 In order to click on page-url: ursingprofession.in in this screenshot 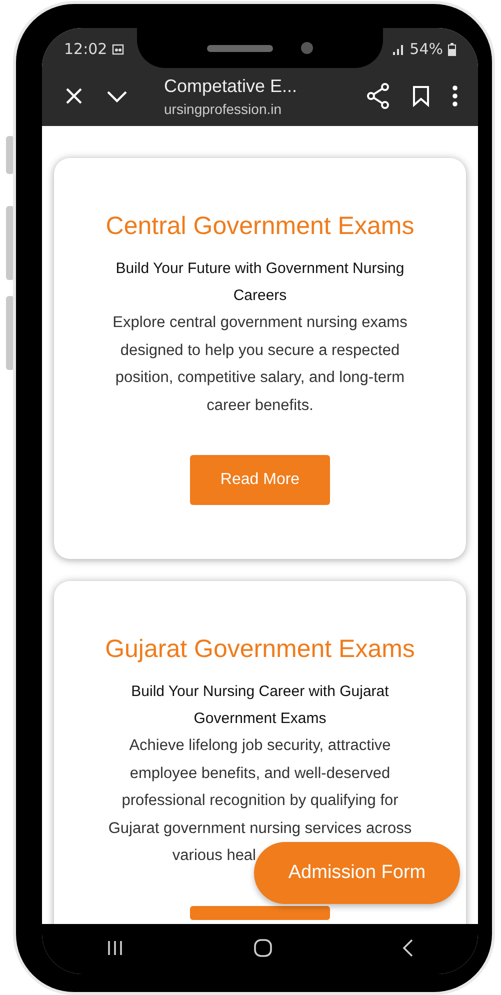, I will do `click(223, 108)`.